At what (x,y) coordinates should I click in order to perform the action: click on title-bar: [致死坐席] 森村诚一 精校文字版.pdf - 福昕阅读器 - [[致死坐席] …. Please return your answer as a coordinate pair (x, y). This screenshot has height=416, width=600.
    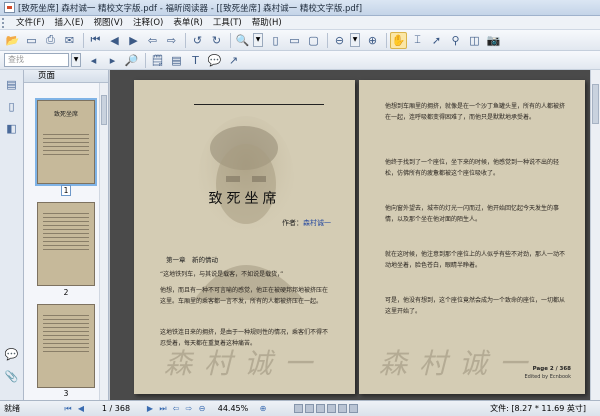
    Looking at the image, I should click on (300, 8).